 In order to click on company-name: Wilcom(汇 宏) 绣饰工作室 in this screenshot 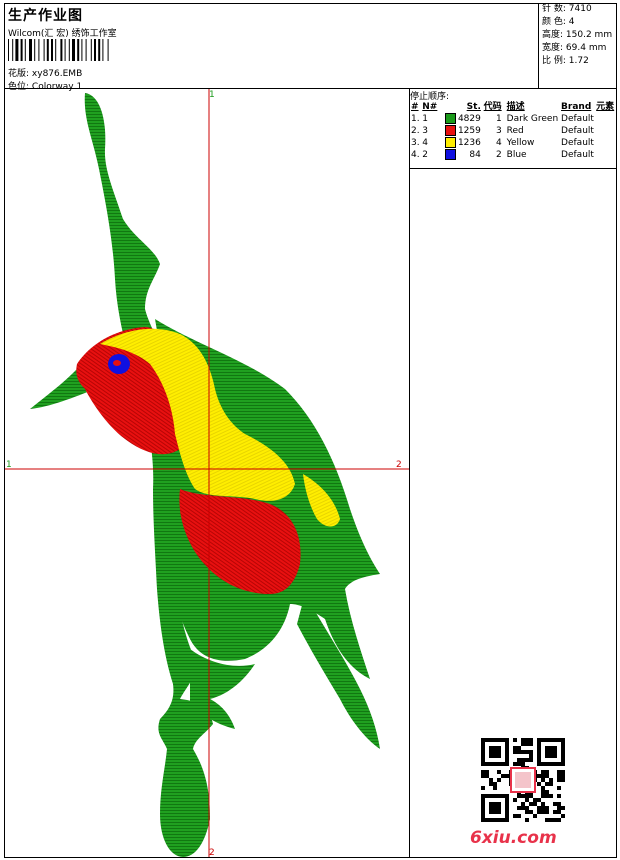, I will do `click(62, 34)`.